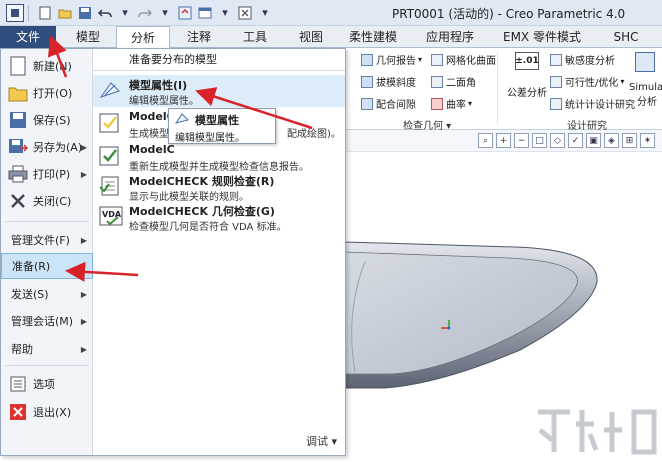  I want to click on arrow-to-prepare, so click(102, 271).